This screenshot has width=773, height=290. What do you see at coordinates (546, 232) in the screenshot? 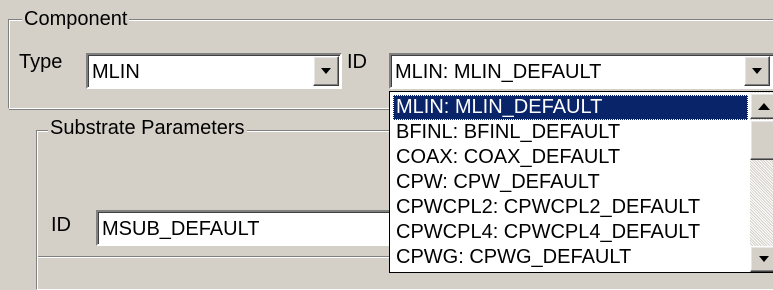
I see `list-item: CPWCPL4: CPWCPL4_DEFAULT` at bounding box center [546, 232].